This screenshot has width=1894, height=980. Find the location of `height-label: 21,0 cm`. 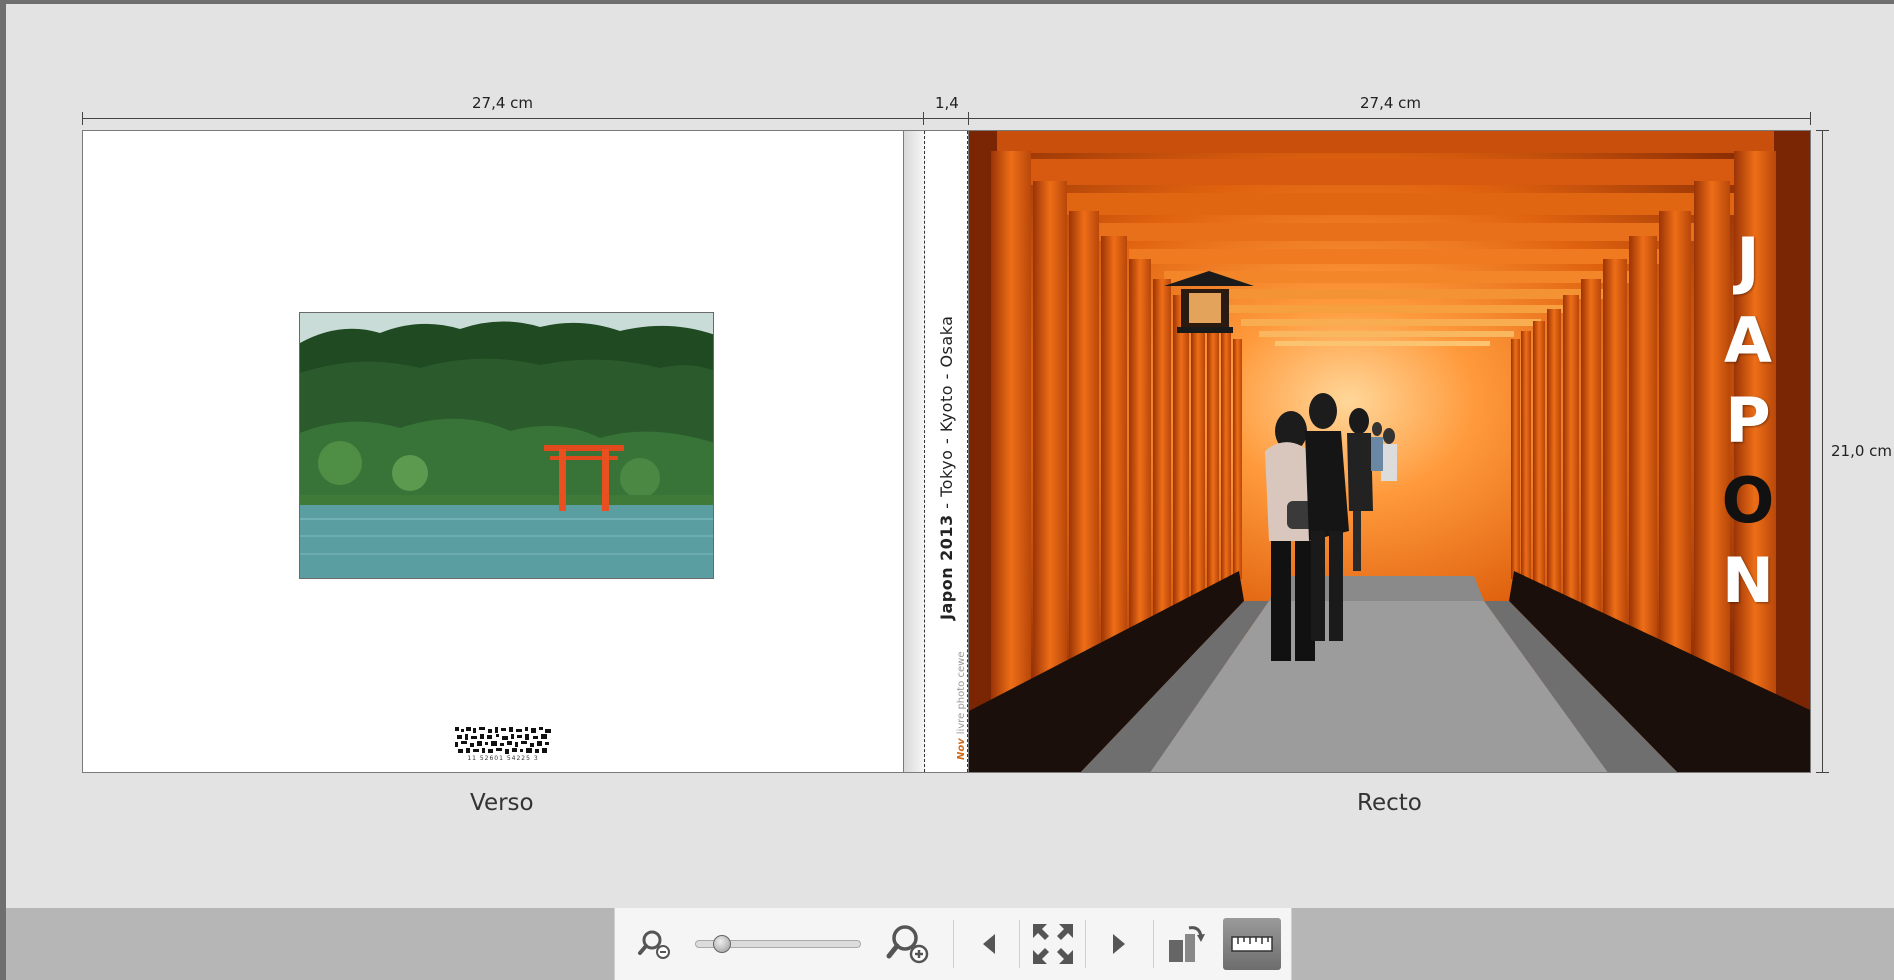

height-label: 21,0 cm is located at coordinates (1862, 451).